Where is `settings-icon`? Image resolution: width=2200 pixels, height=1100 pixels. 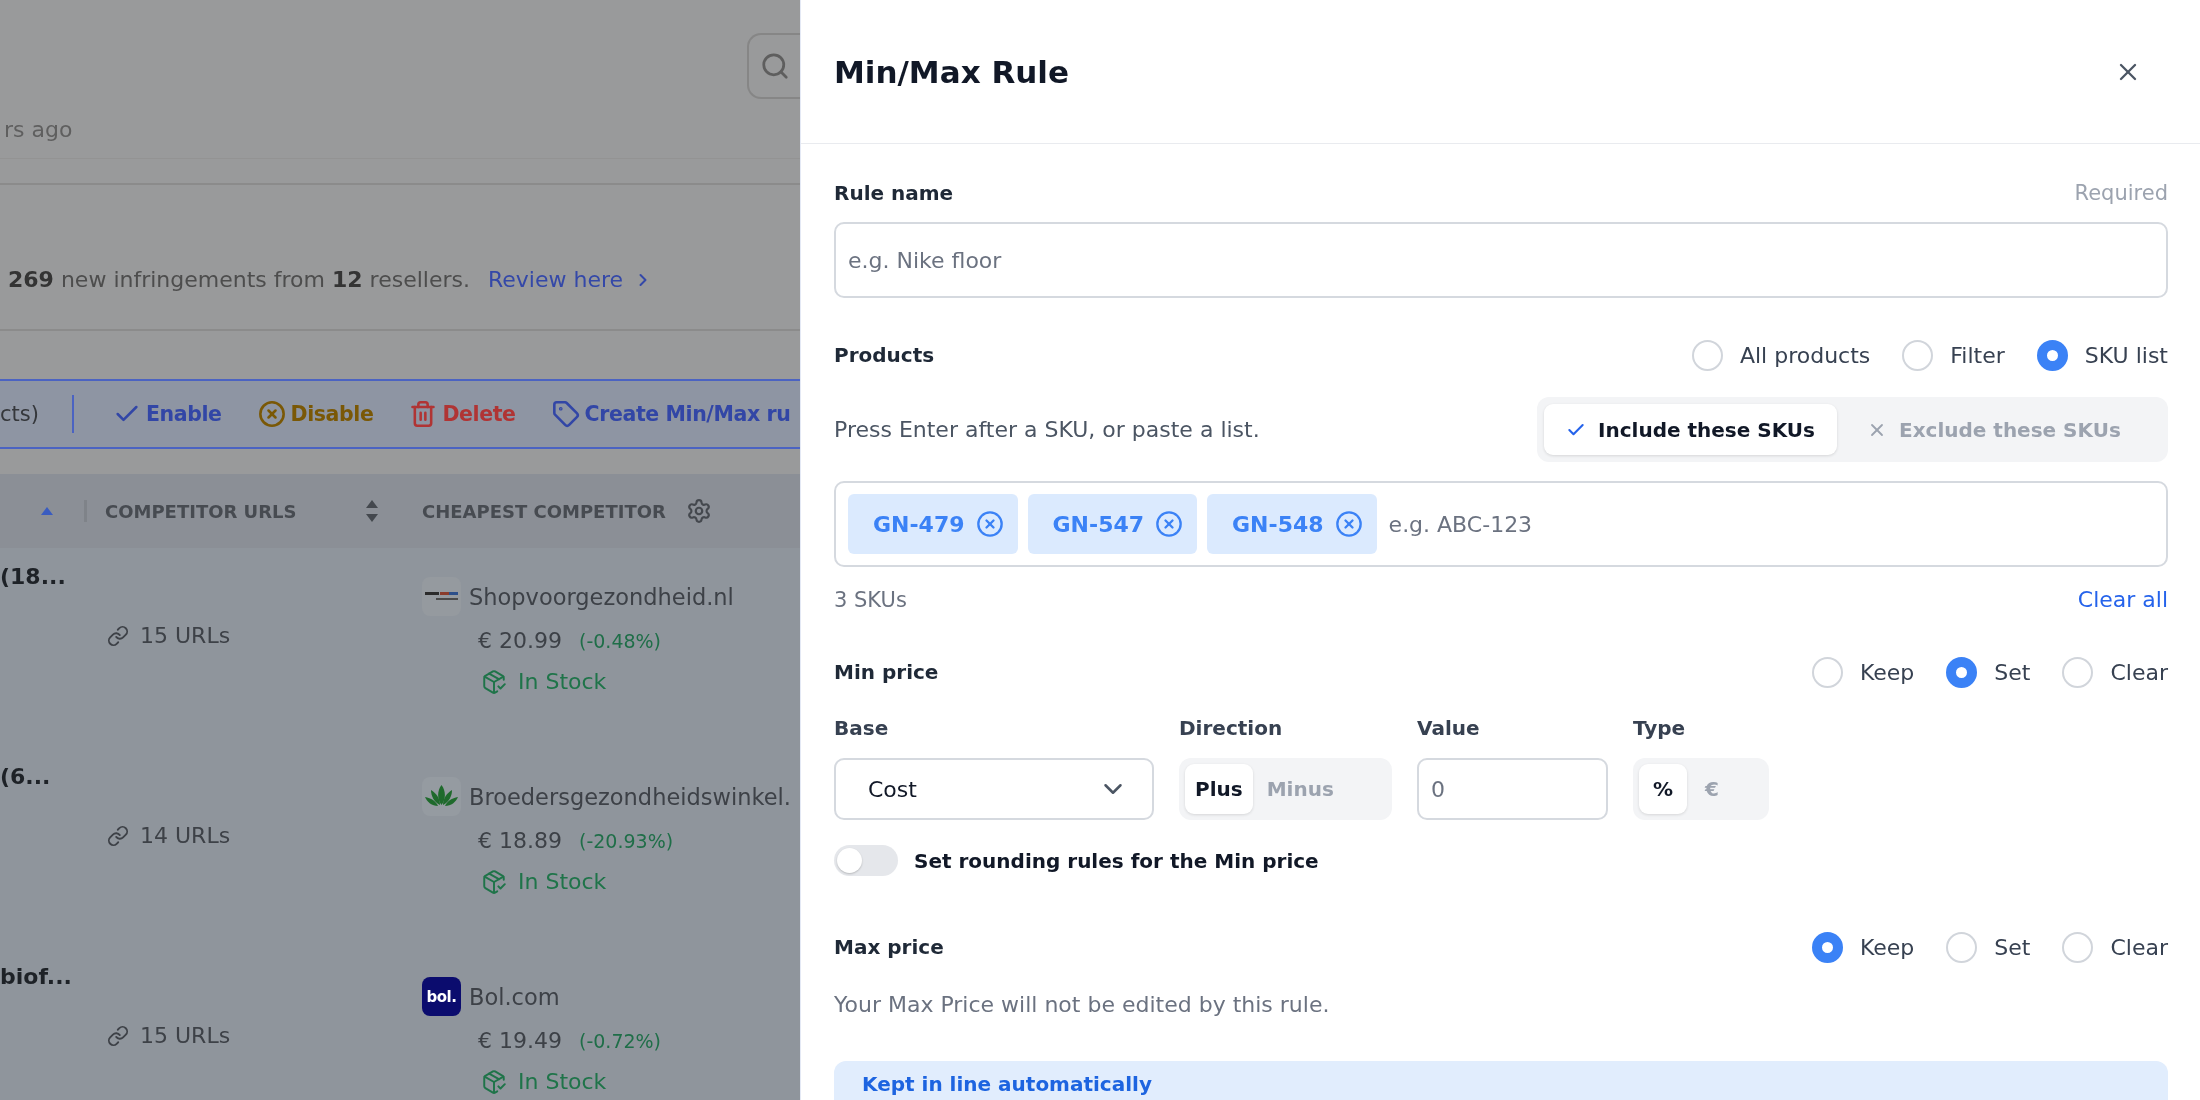 settings-icon is located at coordinates (698, 511).